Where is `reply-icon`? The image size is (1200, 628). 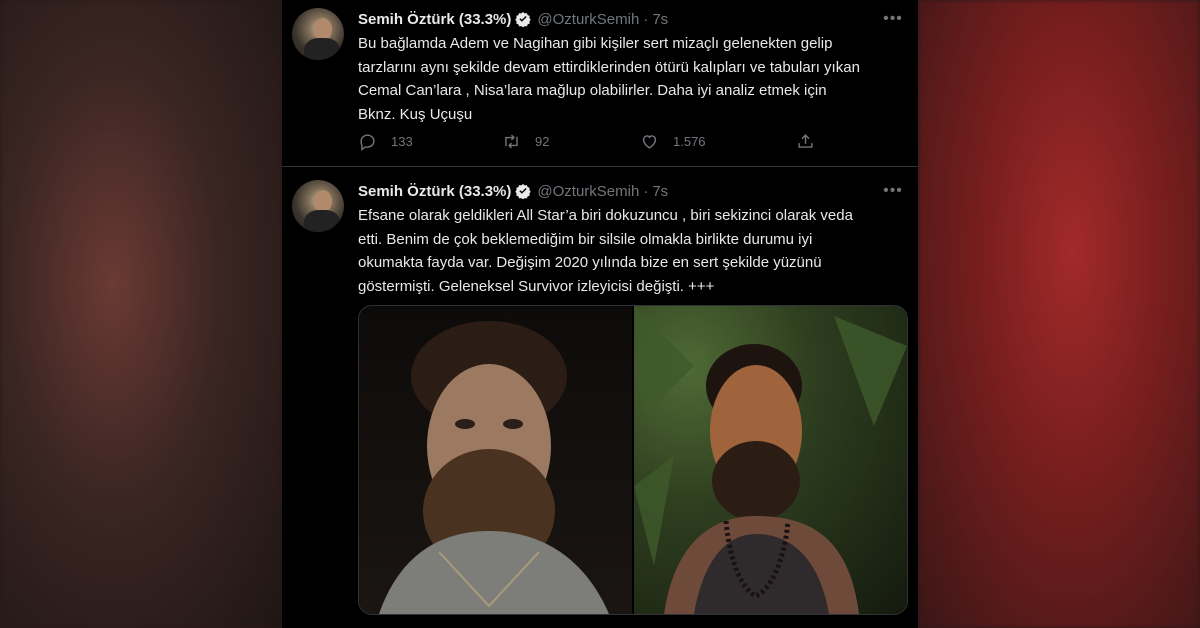
reply-icon is located at coordinates (367, 142).